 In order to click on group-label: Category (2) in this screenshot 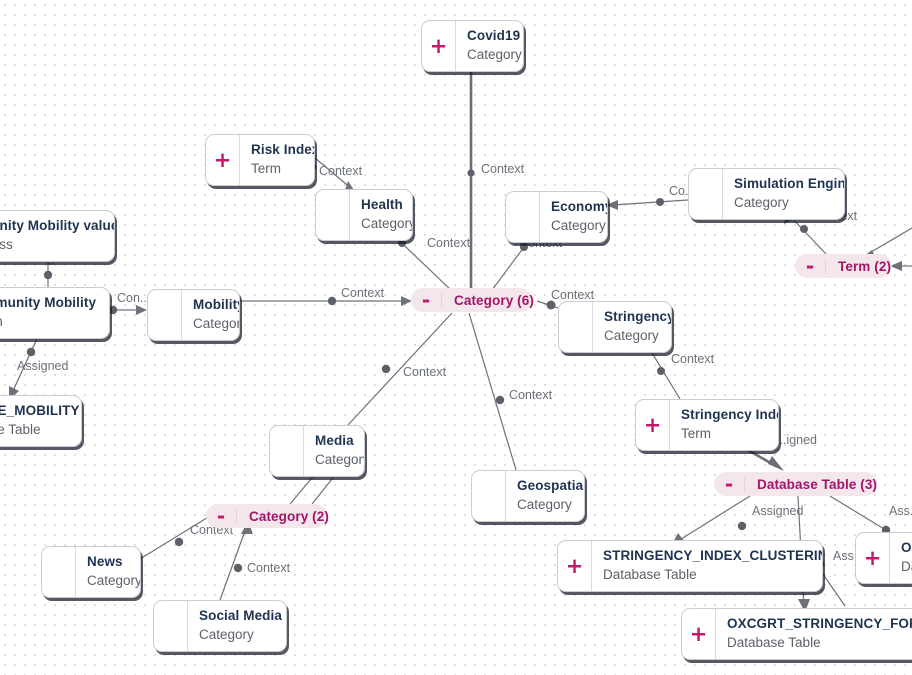, I will do `click(289, 516)`.